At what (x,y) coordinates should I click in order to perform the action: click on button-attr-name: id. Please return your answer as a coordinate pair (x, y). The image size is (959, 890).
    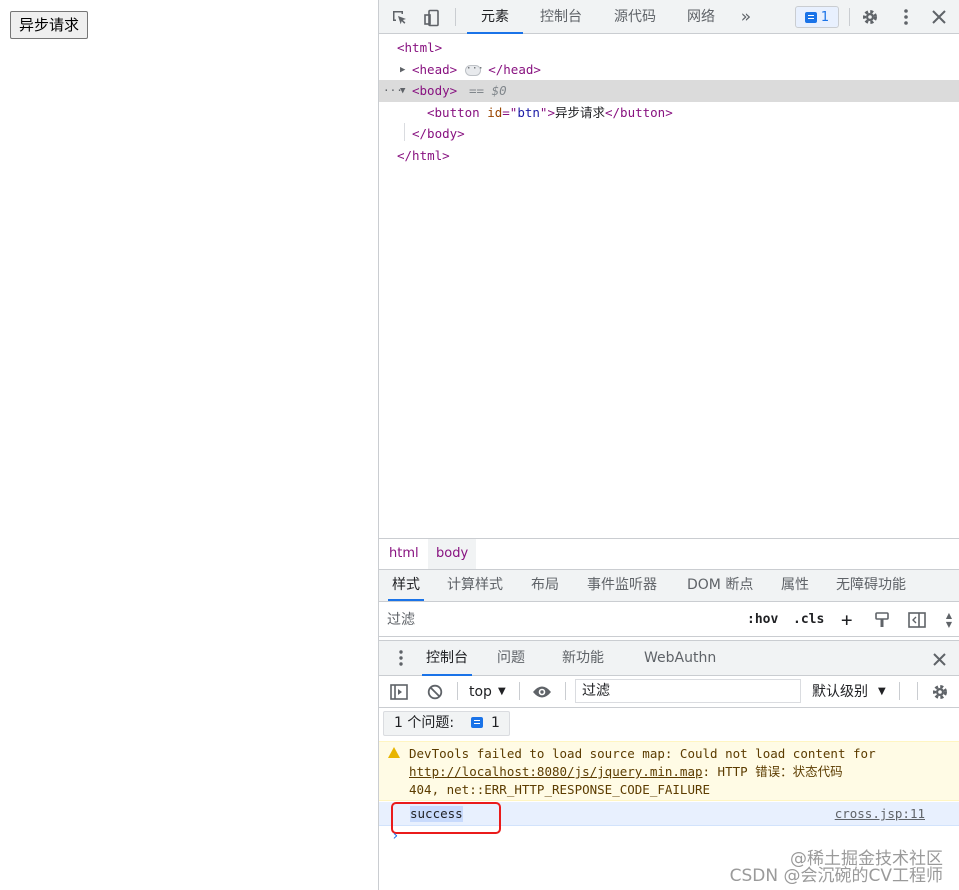
    Looking at the image, I should click on (495, 112).